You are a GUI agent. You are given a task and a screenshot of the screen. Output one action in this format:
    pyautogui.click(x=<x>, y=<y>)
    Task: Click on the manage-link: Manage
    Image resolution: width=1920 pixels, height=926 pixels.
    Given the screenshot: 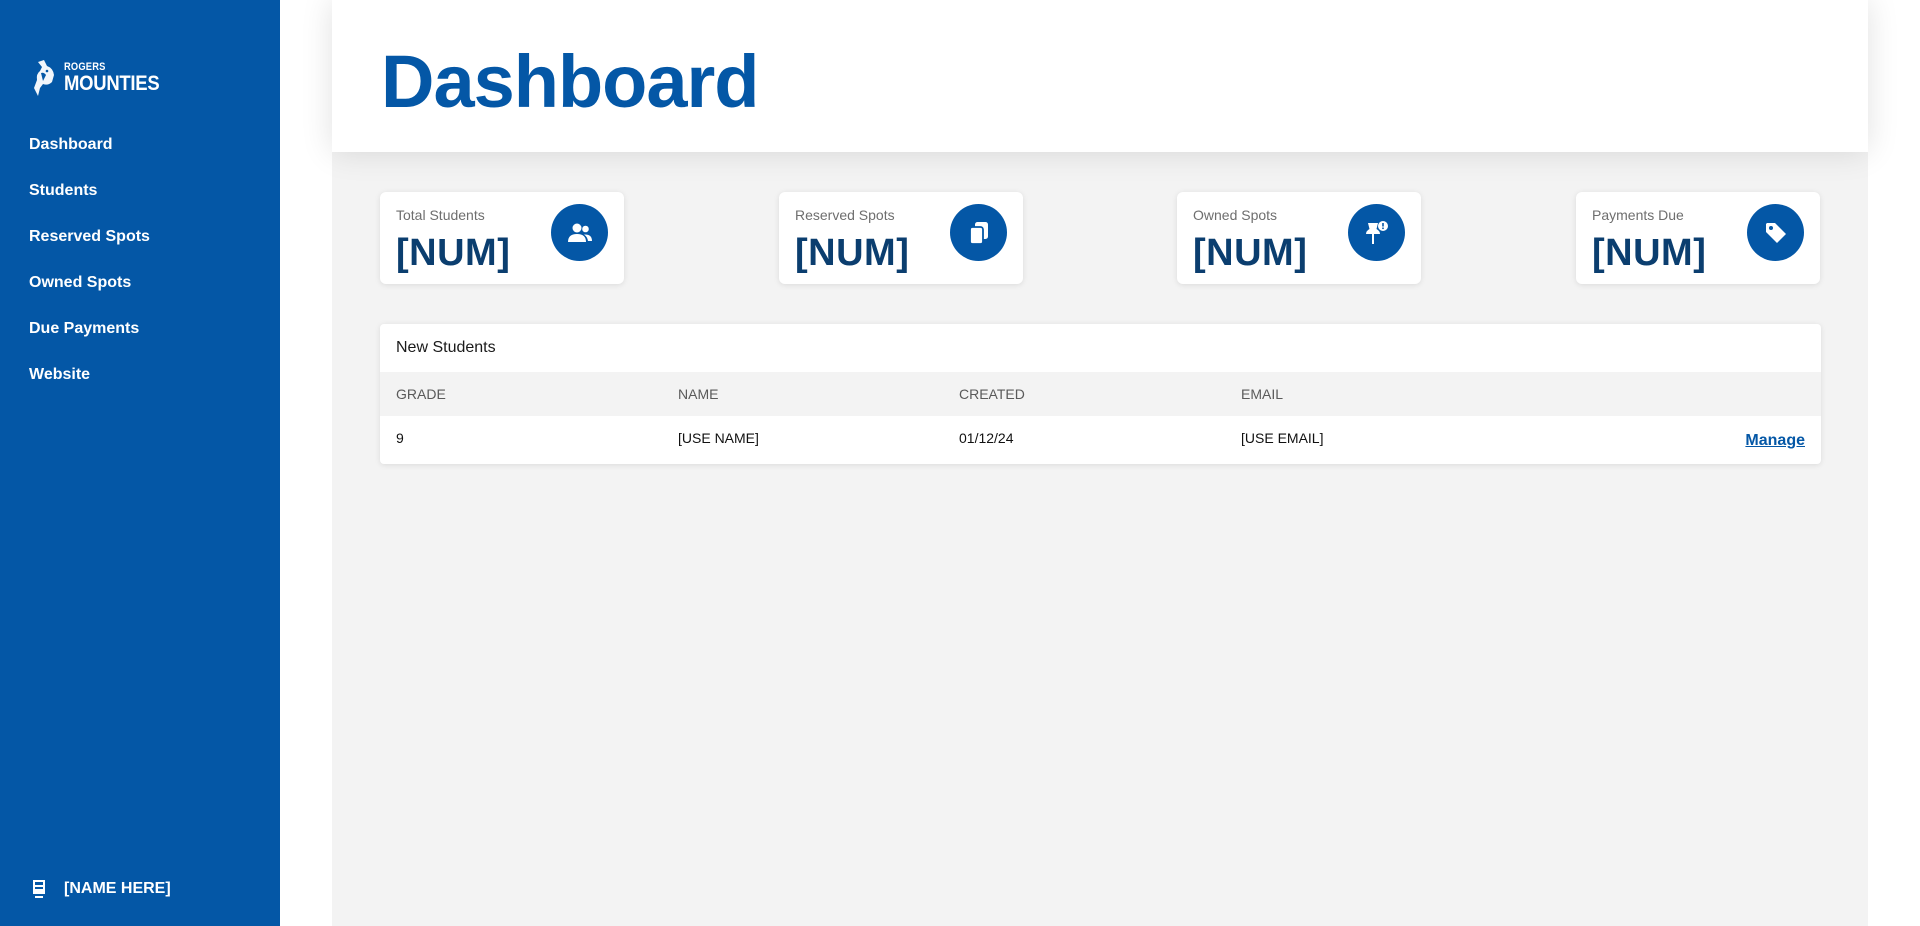 What is the action you would take?
    pyautogui.click(x=1775, y=441)
    